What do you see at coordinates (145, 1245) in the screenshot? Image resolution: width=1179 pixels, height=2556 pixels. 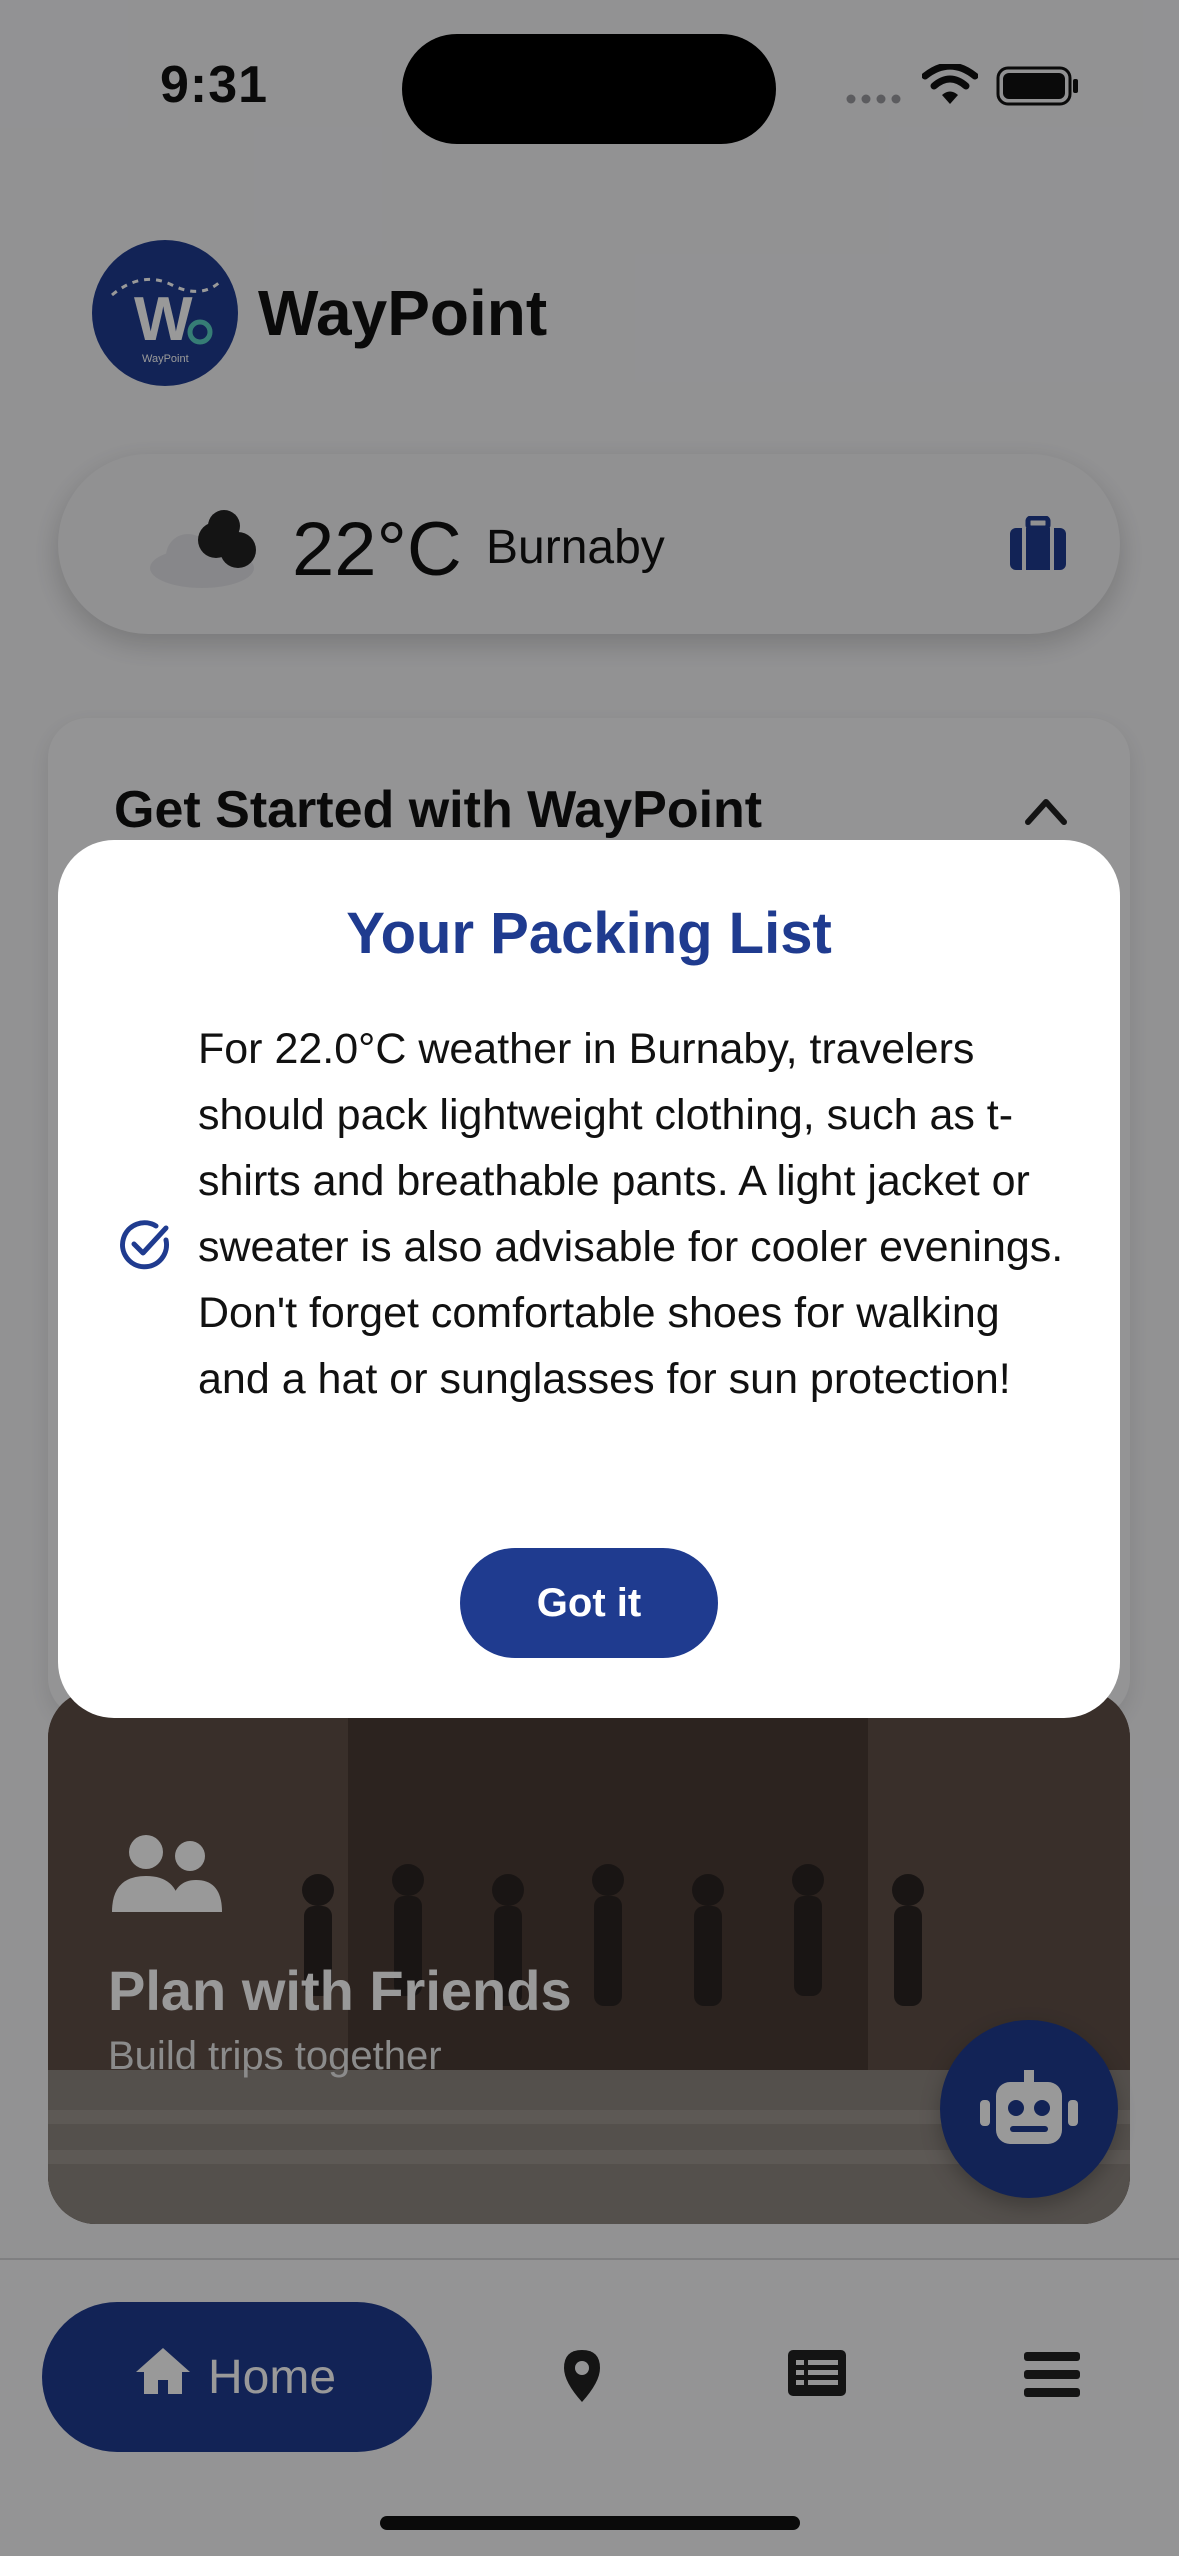 I see `check-circle-icon` at bounding box center [145, 1245].